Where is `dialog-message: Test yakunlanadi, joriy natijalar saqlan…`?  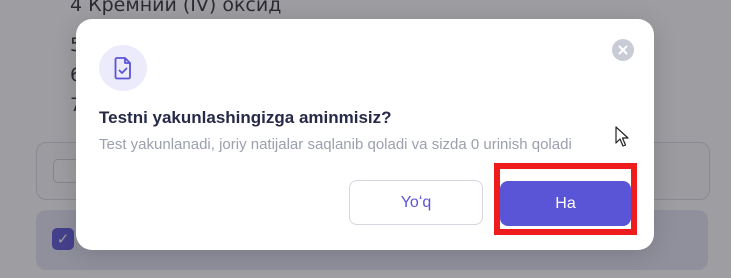
dialog-message: Test yakunlanadi, joriy natijalar saqlan… is located at coordinates (335, 144).